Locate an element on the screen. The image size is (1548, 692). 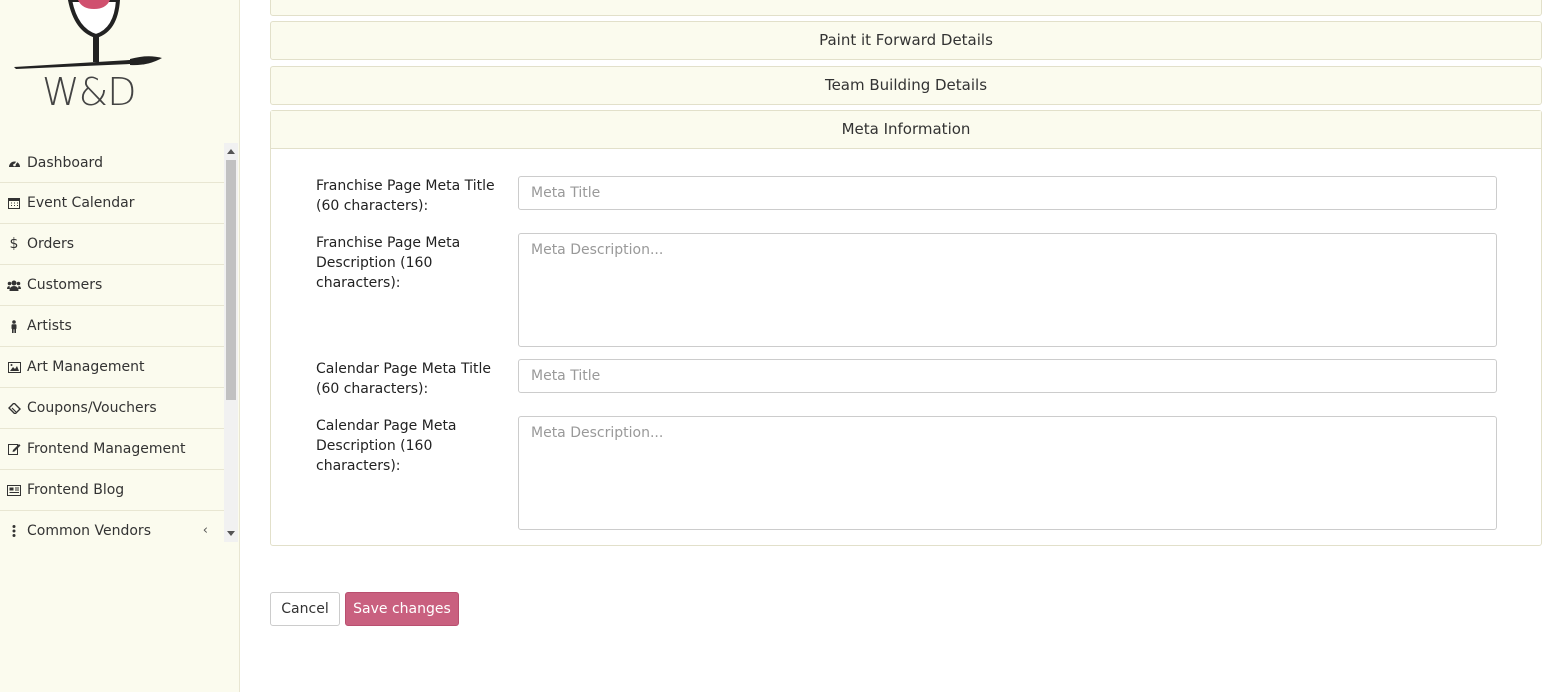
franchise-meta-description-textarea is located at coordinates (1007, 290).